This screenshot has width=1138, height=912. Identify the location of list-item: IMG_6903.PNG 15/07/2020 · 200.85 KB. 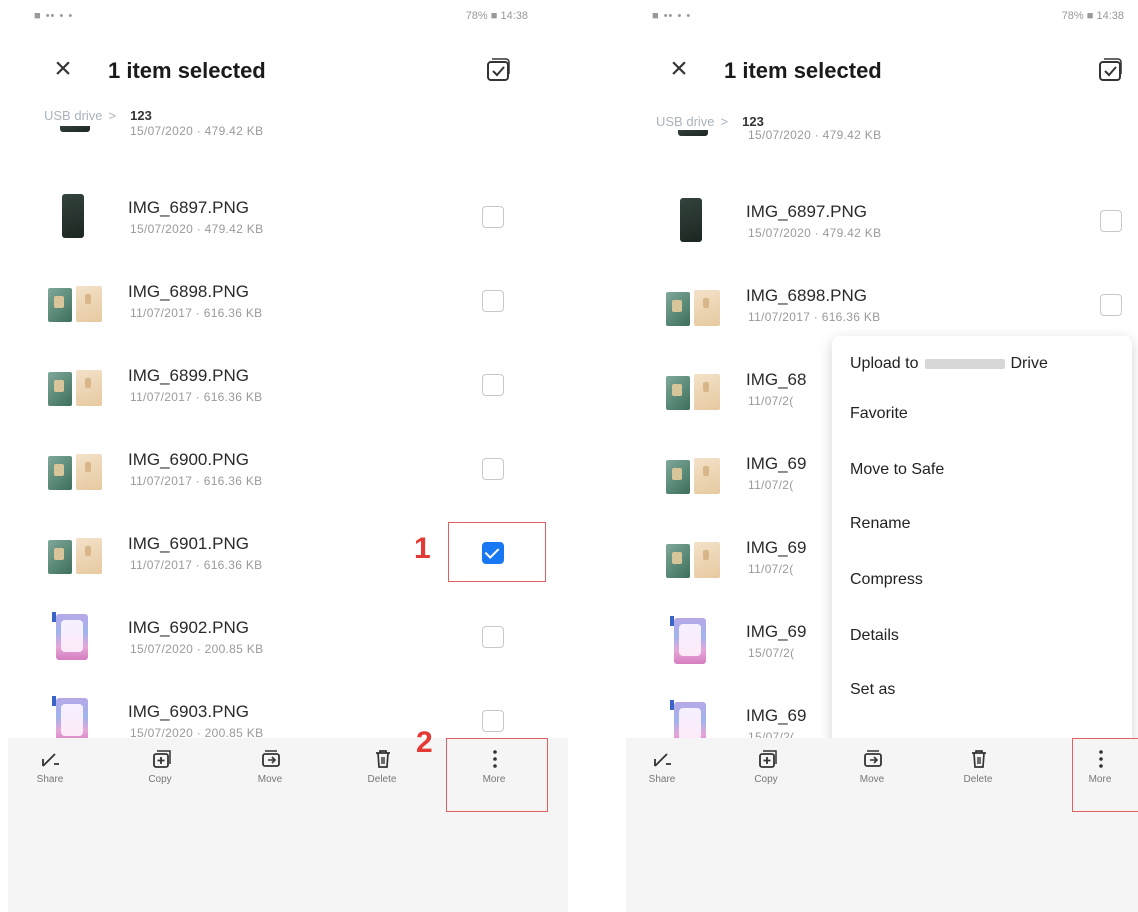
(284, 708).